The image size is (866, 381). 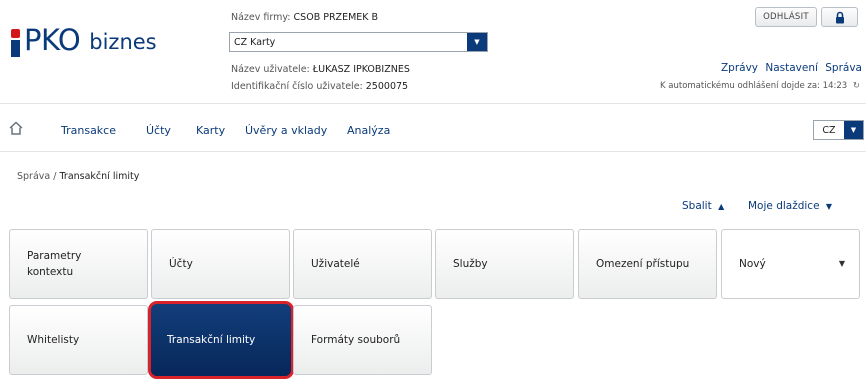 What do you see at coordinates (286, 130) in the screenshot?
I see `nav-item-loans-deposits: Úvěry a vklady` at bounding box center [286, 130].